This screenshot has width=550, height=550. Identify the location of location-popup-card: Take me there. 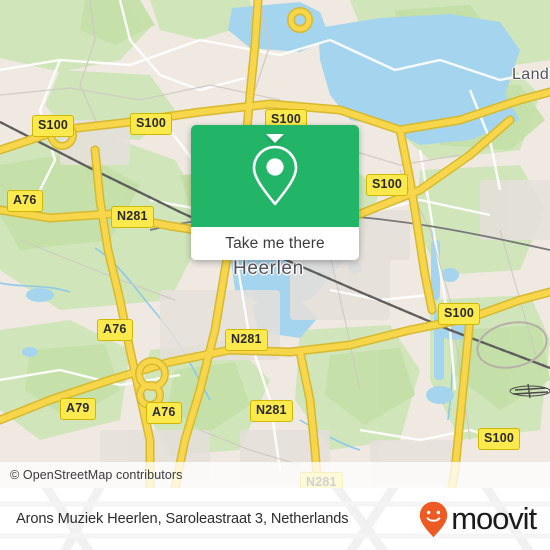
(275, 192).